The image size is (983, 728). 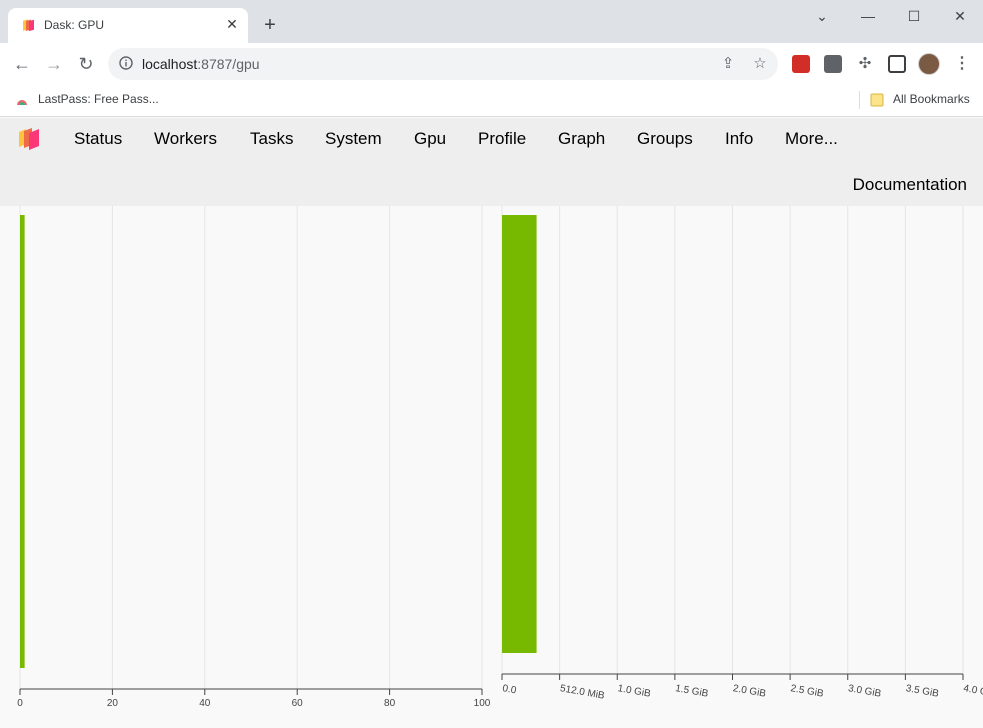 What do you see at coordinates (185, 139) in the screenshot?
I see `nav-workers: Workers` at bounding box center [185, 139].